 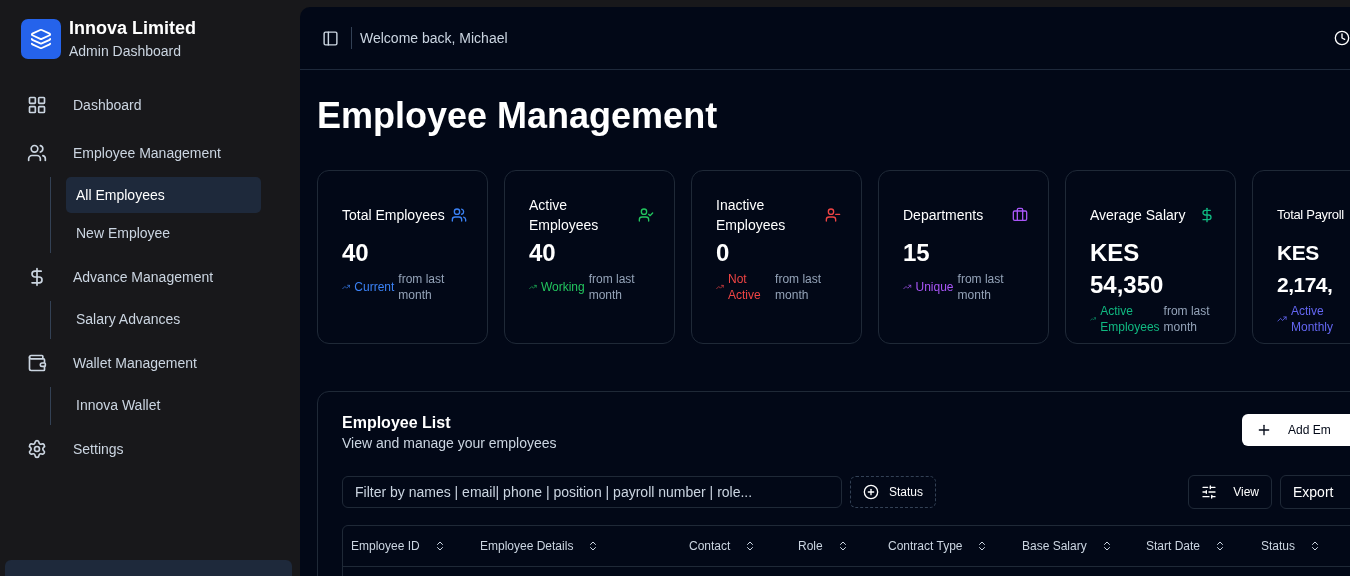 I want to click on column-header: Contract Type, so click(x=925, y=546).